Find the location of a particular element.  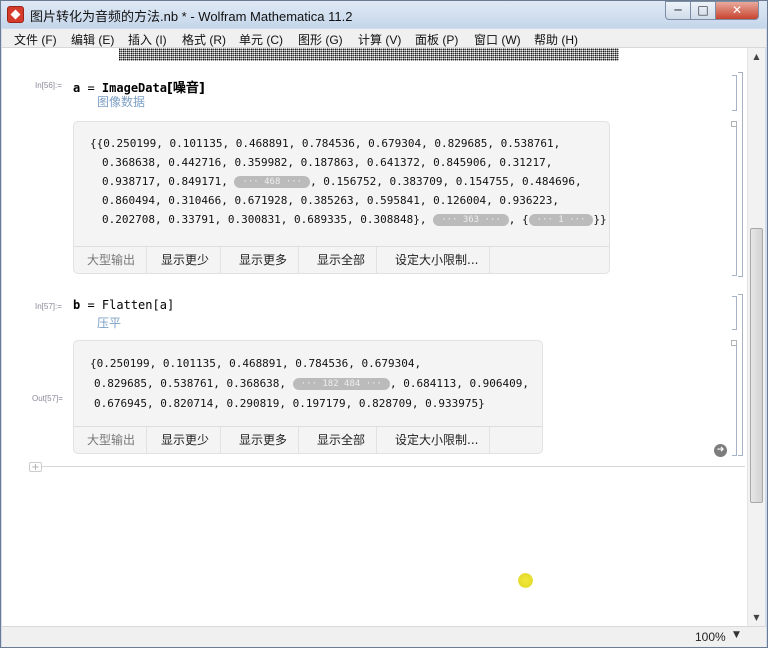

output-segment: , 0.684113, 0.906409, is located at coordinates (459, 383).